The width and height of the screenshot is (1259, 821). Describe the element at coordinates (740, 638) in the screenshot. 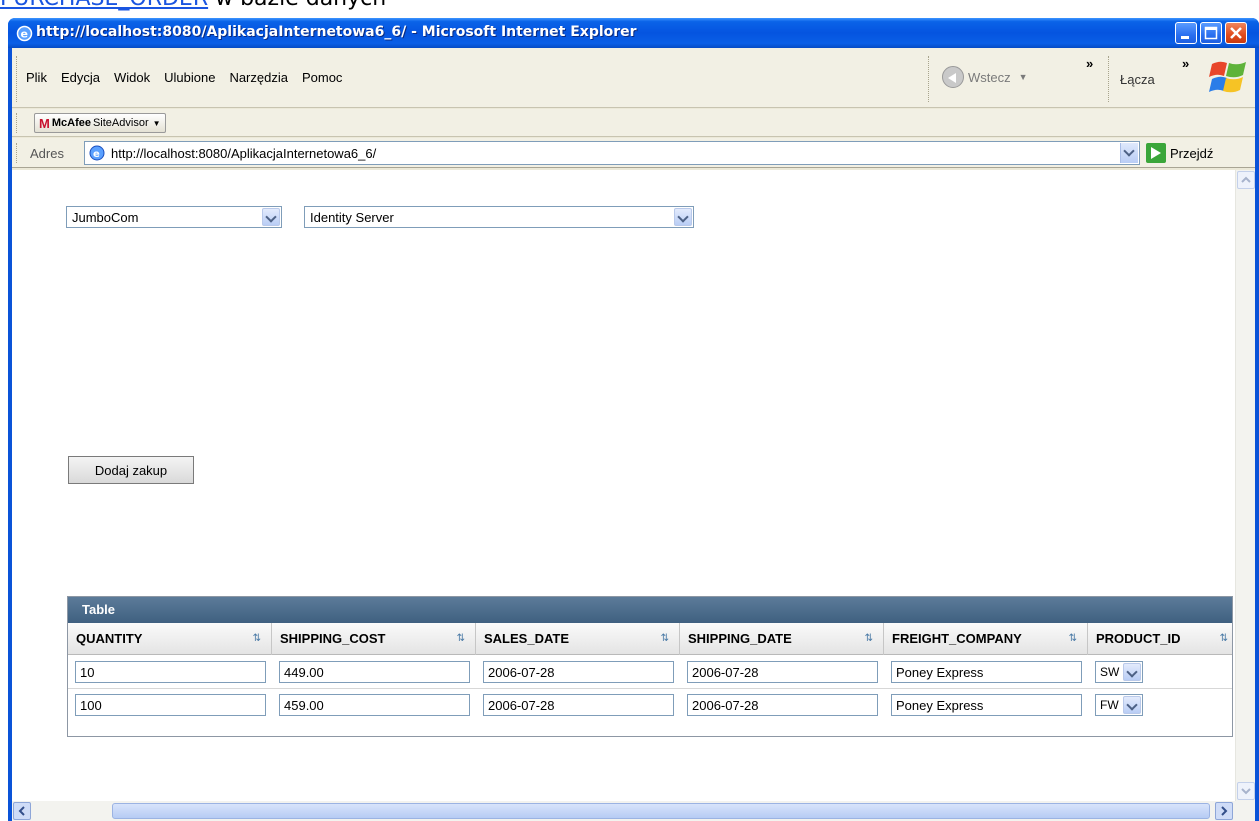

I see `column-label: SHIPPING_DATE` at that location.